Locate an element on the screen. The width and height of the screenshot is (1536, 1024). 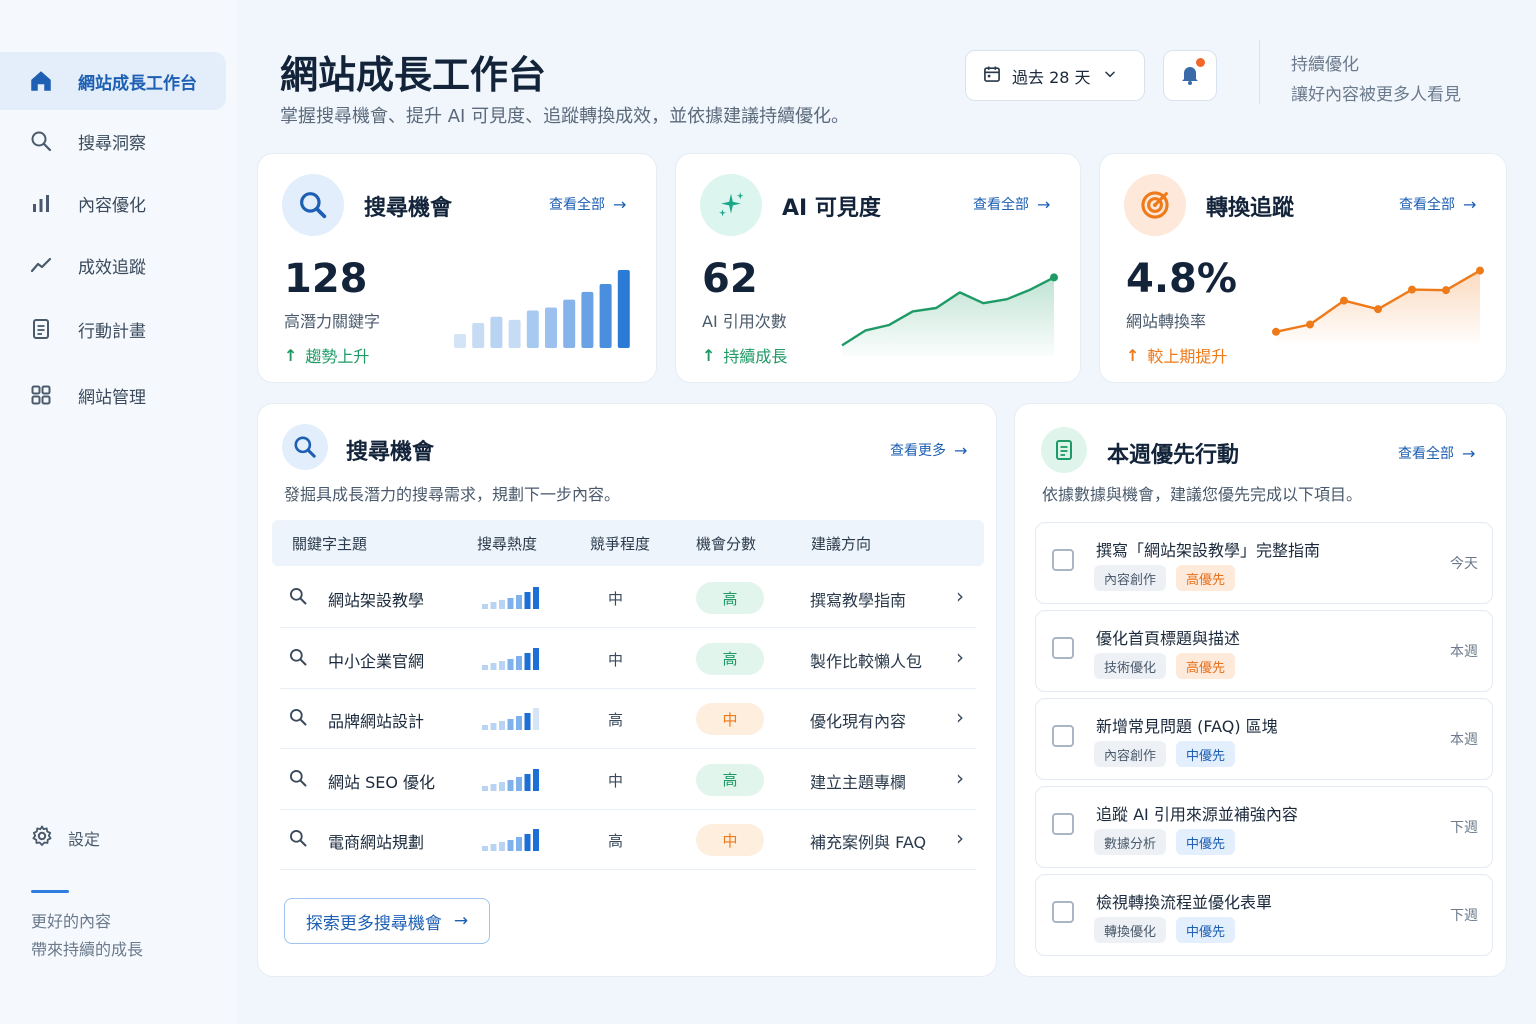
suggestion-cell: 撰寫教學指南 is located at coordinates (858, 600).